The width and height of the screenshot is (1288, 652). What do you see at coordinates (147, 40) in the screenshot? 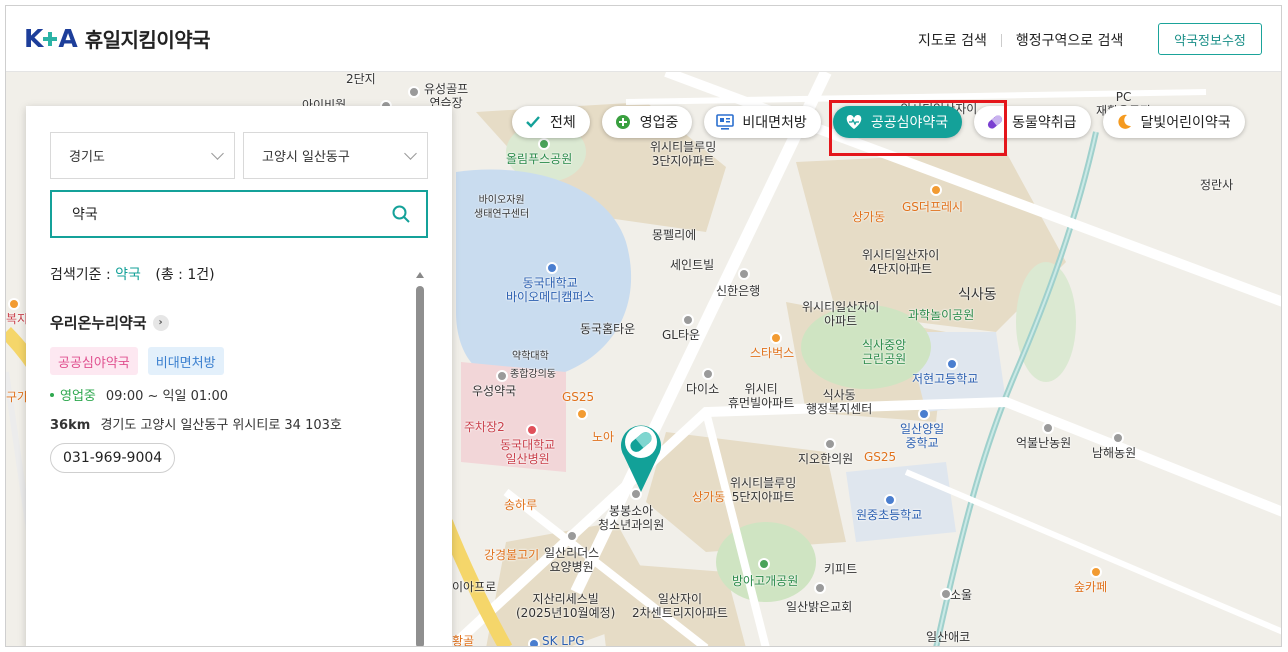
I see `site-title: 휴일지킴이약국` at bounding box center [147, 40].